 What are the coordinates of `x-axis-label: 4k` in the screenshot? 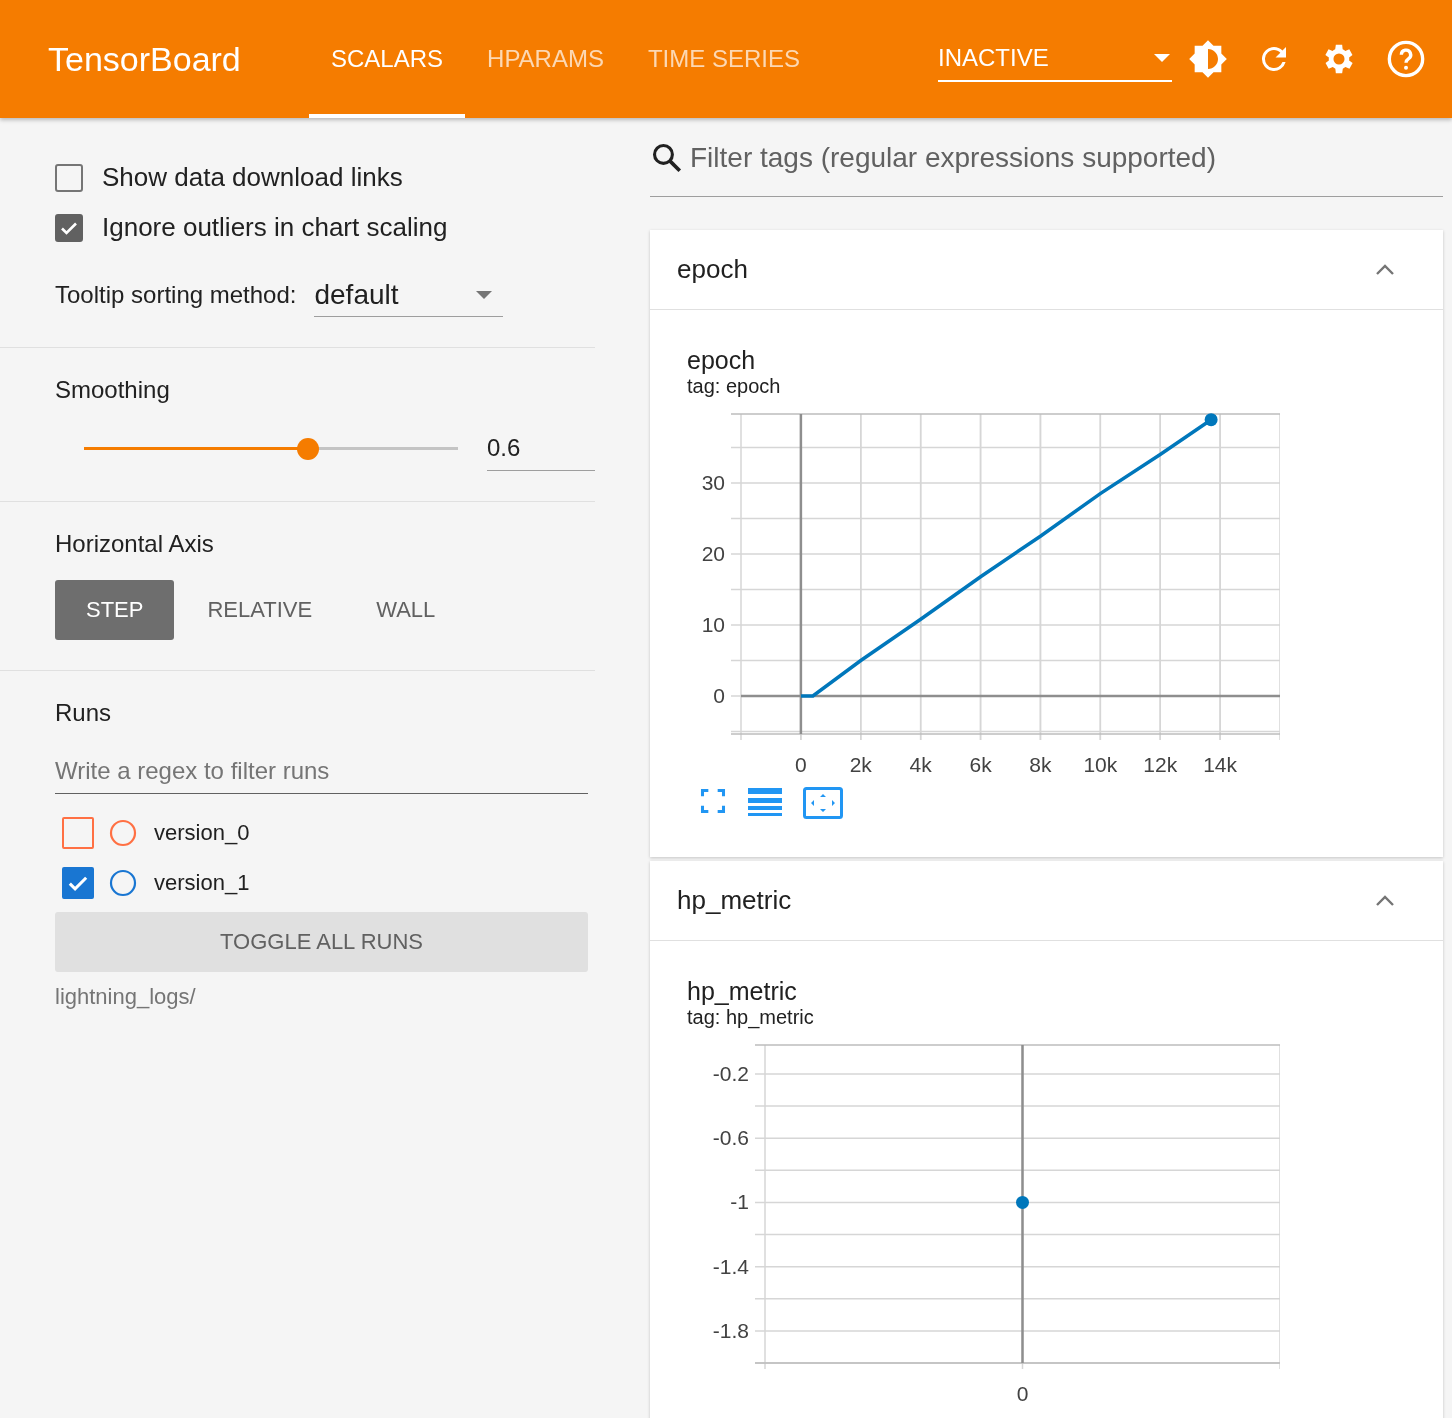 It's located at (920, 764).